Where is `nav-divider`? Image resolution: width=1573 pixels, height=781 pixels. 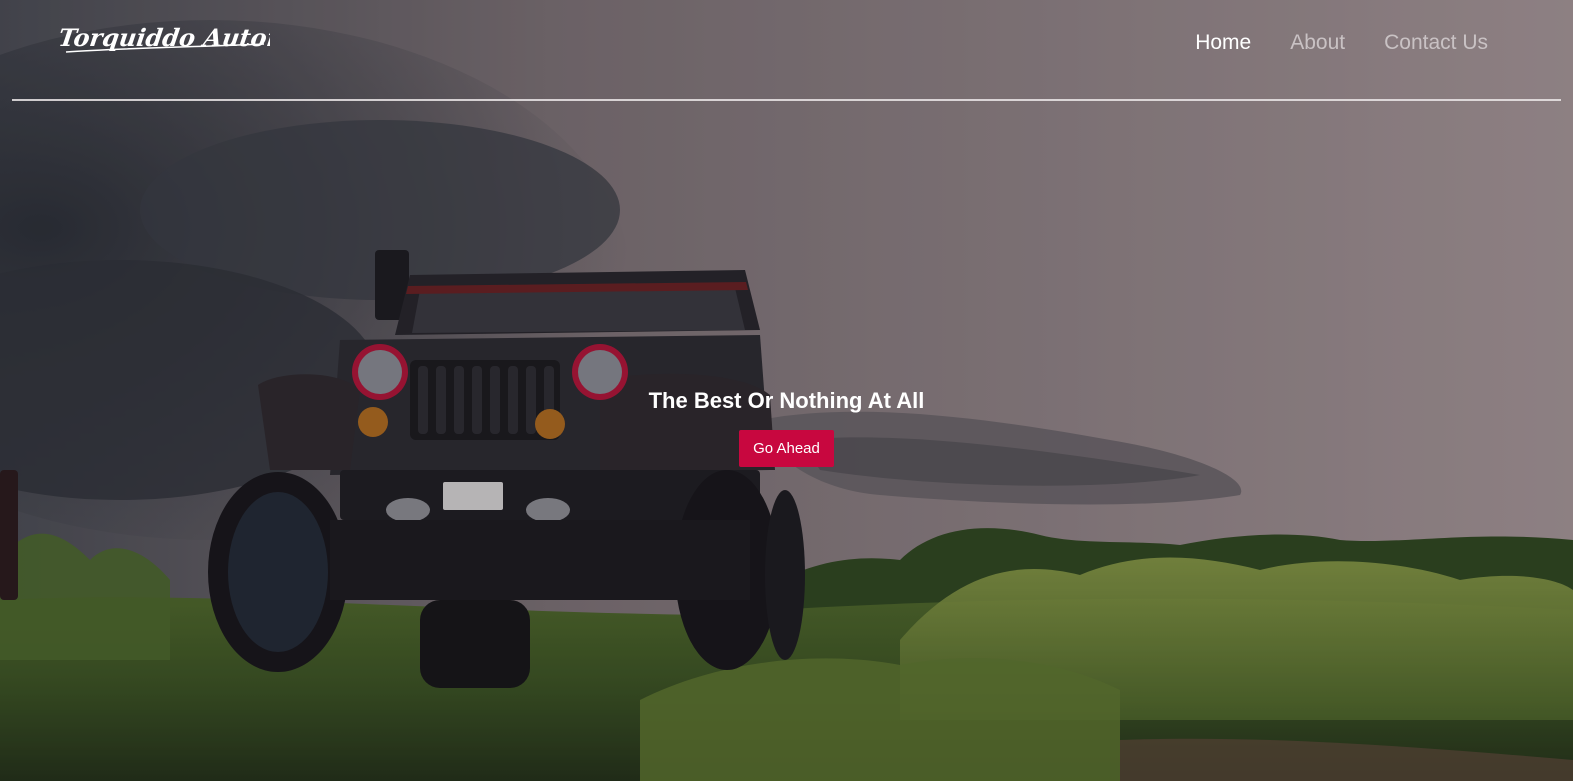 nav-divider is located at coordinates (786, 100).